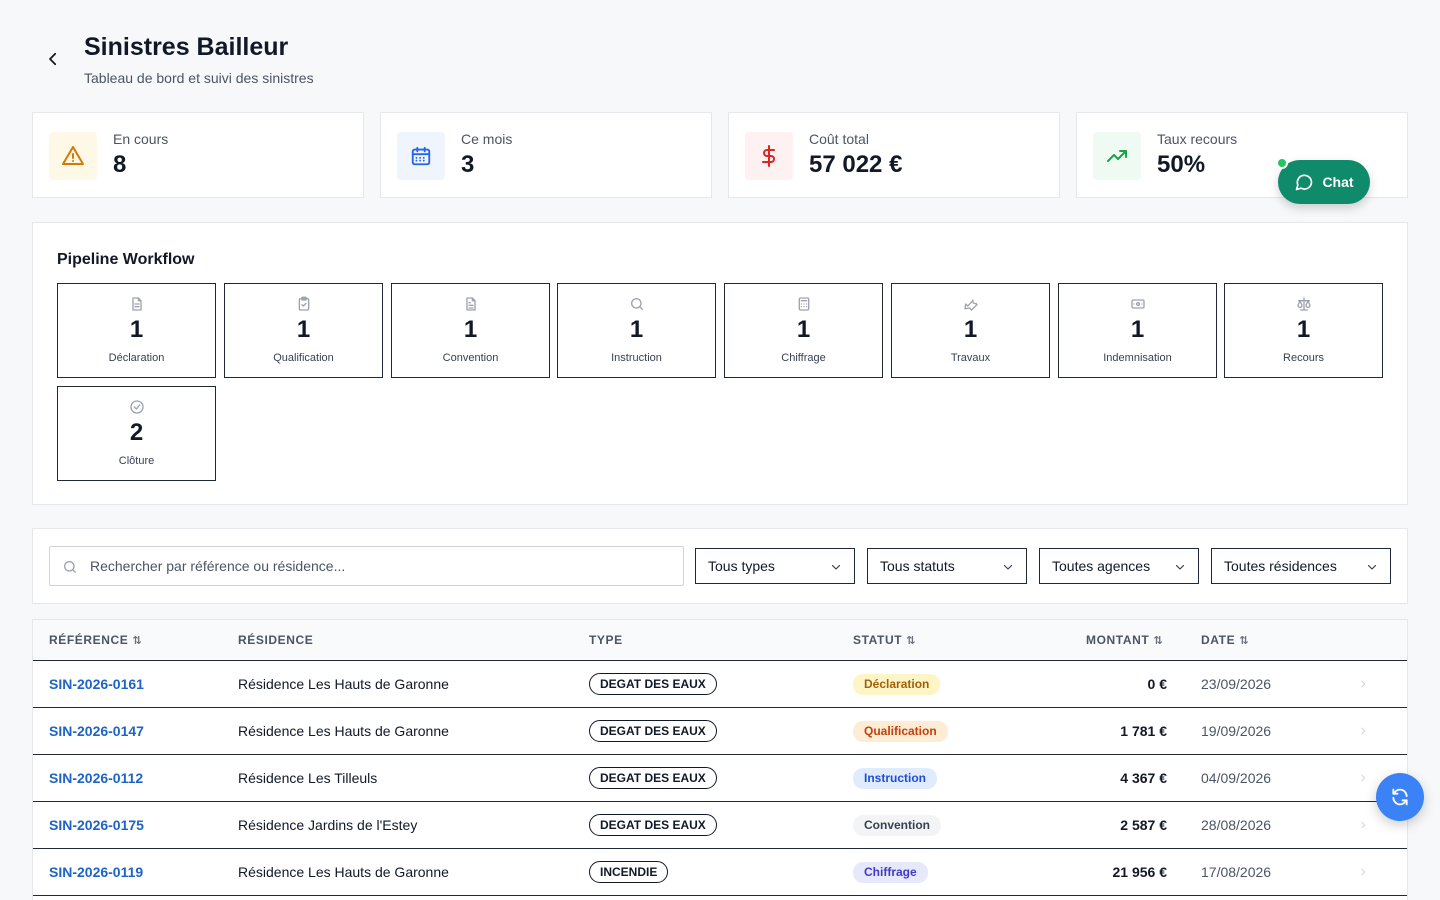 The width and height of the screenshot is (1440, 900). What do you see at coordinates (96, 684) in the screenshot?
I see `reference-link: SIN-2026-0161` at bounding box center [96, 684].